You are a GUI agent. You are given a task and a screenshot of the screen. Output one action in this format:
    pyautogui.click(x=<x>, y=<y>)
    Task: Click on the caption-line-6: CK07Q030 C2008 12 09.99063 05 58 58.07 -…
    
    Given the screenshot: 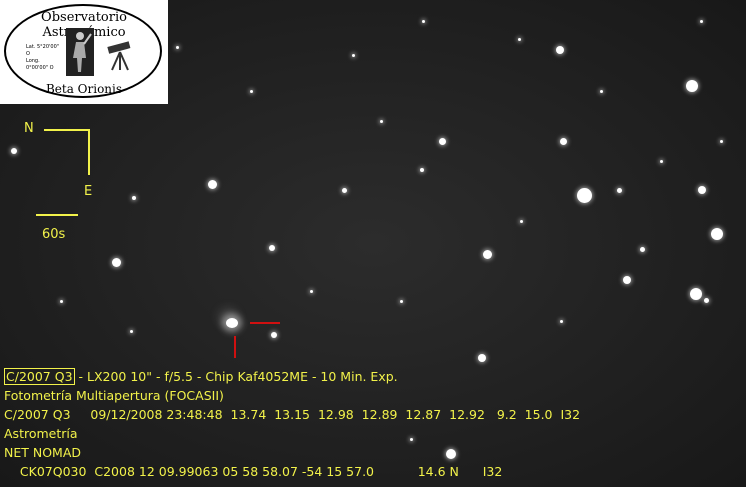 What is the action you would take?
    pyautogui.click(x=253, y=471)
    